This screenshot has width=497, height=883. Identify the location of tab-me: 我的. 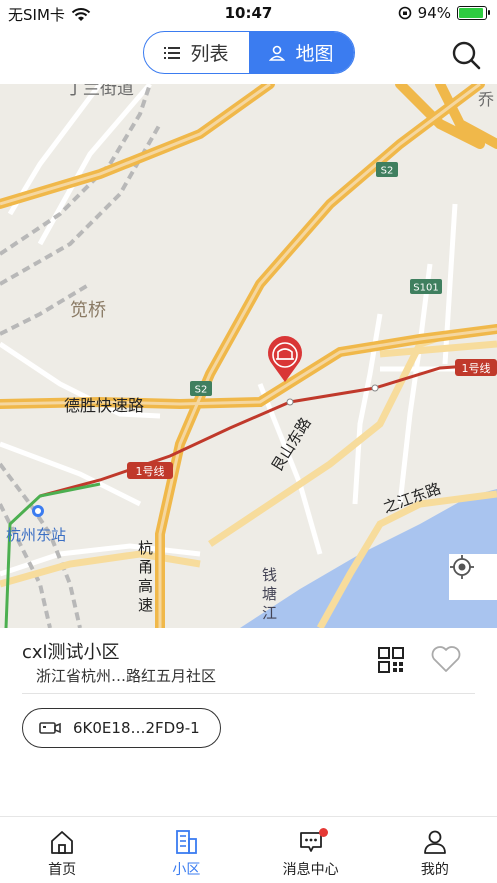
(435, 850).